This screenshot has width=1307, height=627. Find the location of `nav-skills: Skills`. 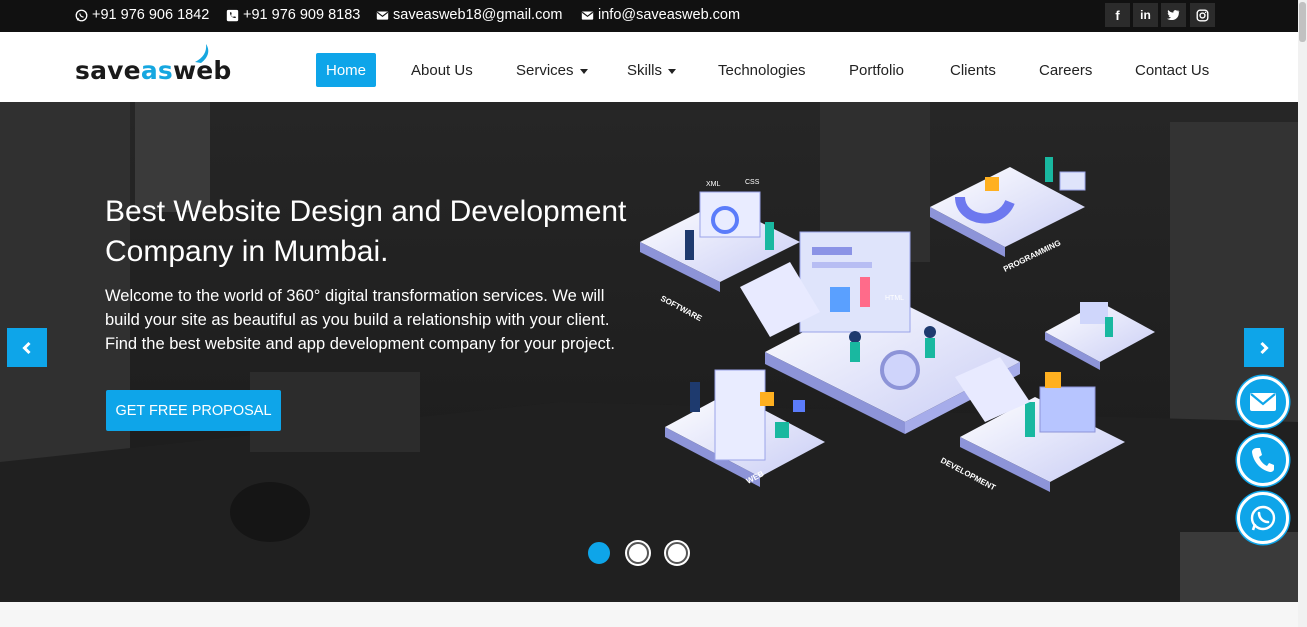

nav-skills: Skills is located at coordinates (652, 70).